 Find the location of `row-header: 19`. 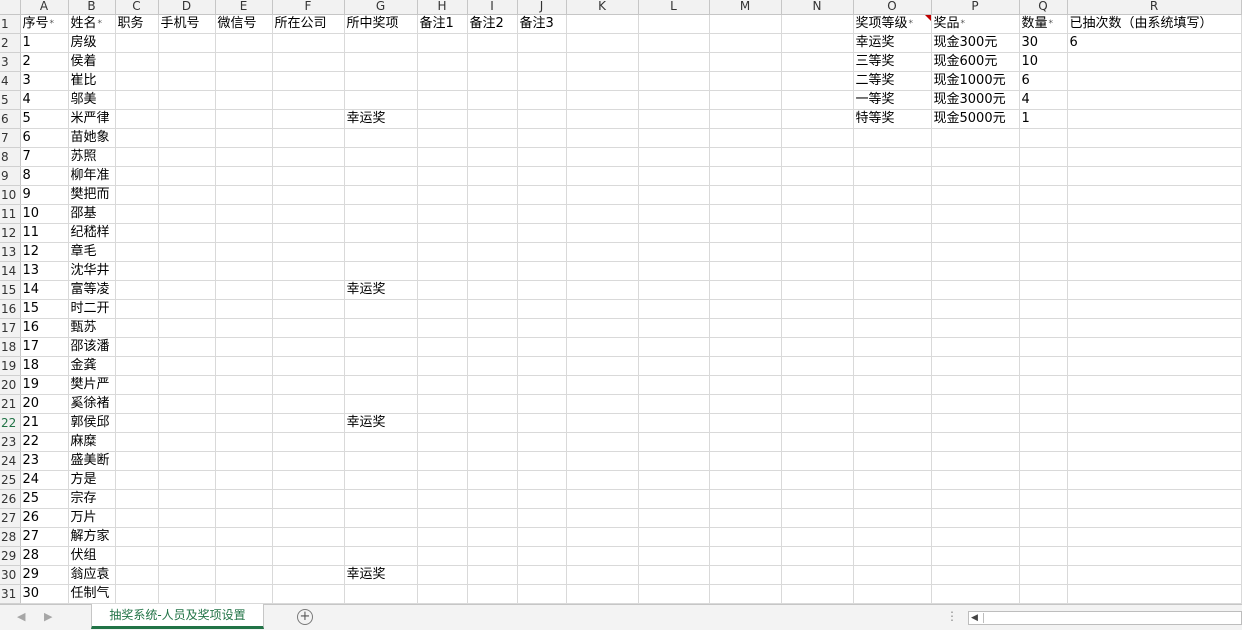

row-header: 19 is located at coordinates (10, 366).